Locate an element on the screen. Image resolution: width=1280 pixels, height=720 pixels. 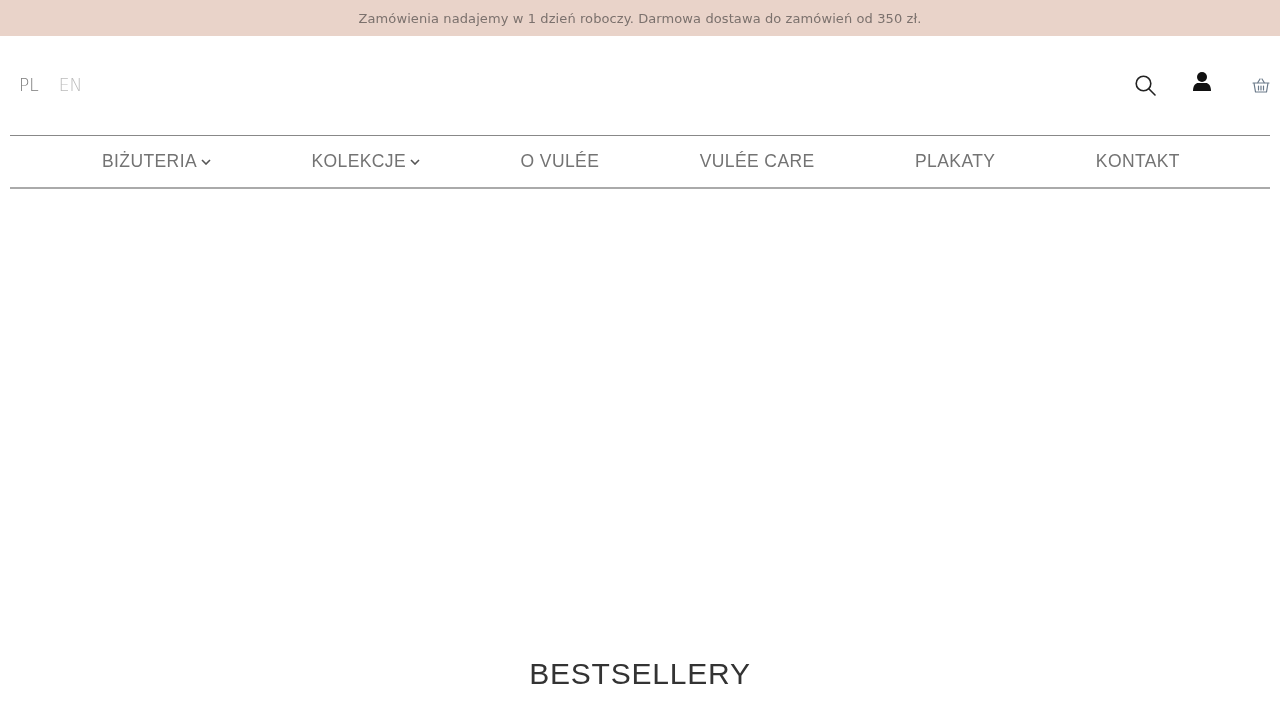
user-icon is located at coordinates (1202, 81).